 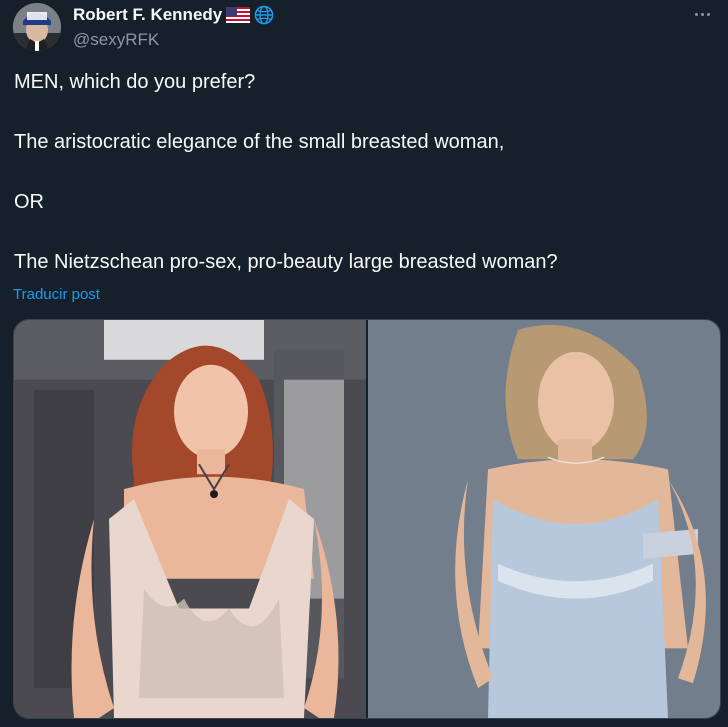 What do you see at coordinates (238, 15) in the screenshot?
I see `us-flag-icon` at bounding box center [238, 15].